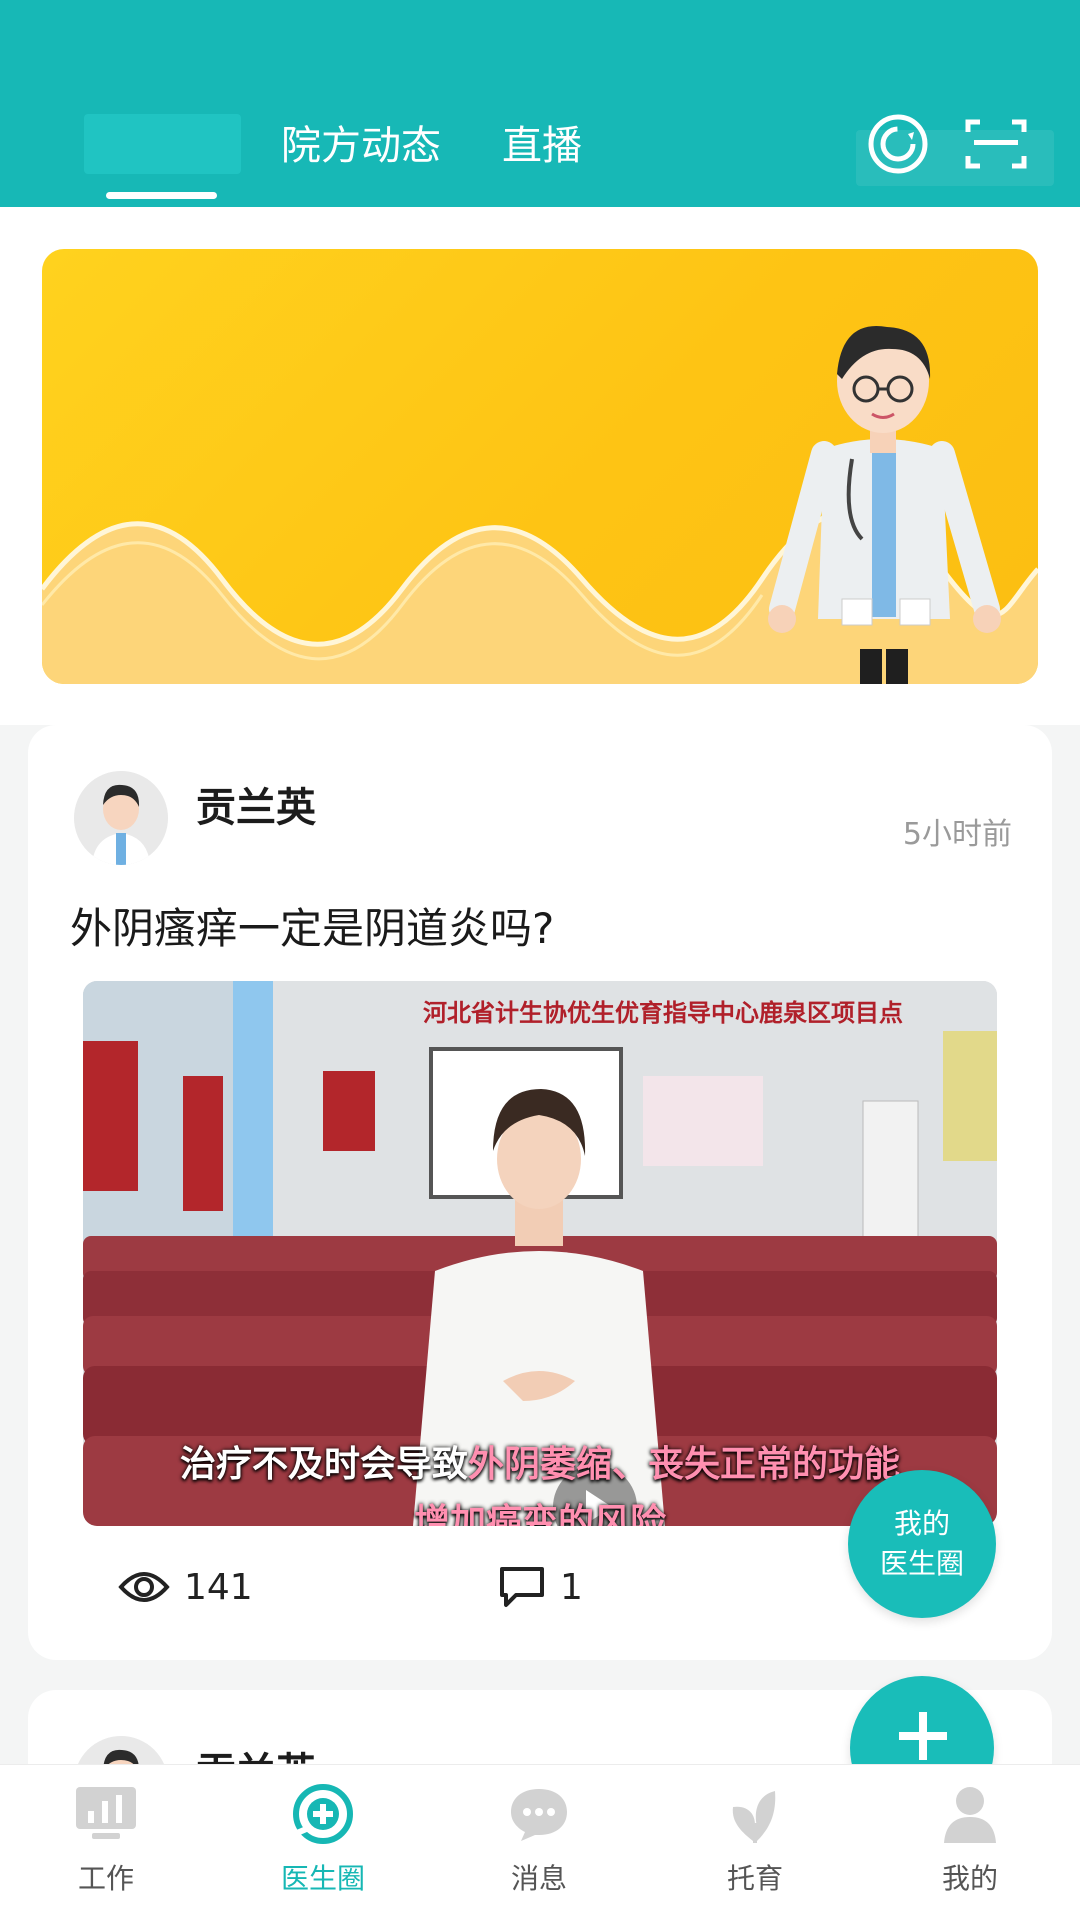 This screenshot has height=1920, width=1080. Describe the element at coordinates (571, 1587) in the screenshot. I see `comments-count: 1` at that location.